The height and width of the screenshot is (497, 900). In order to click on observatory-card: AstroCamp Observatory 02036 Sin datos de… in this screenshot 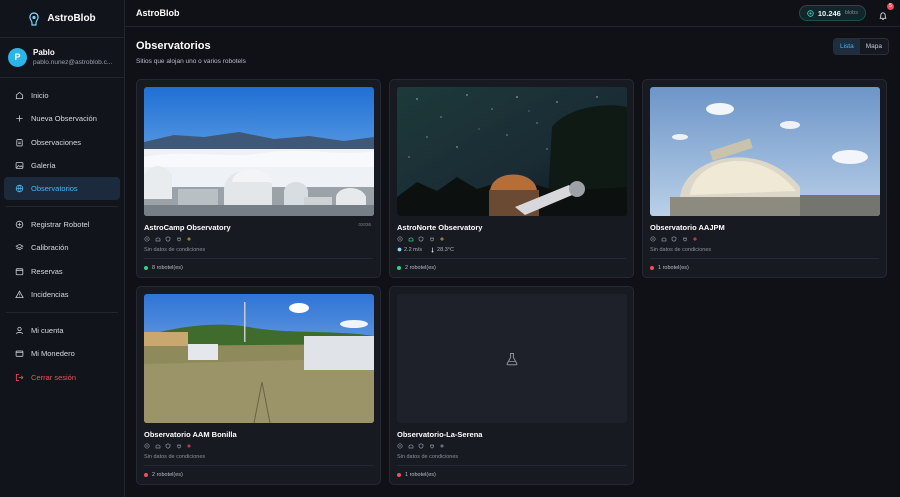, I will do `click(258, 178)`.